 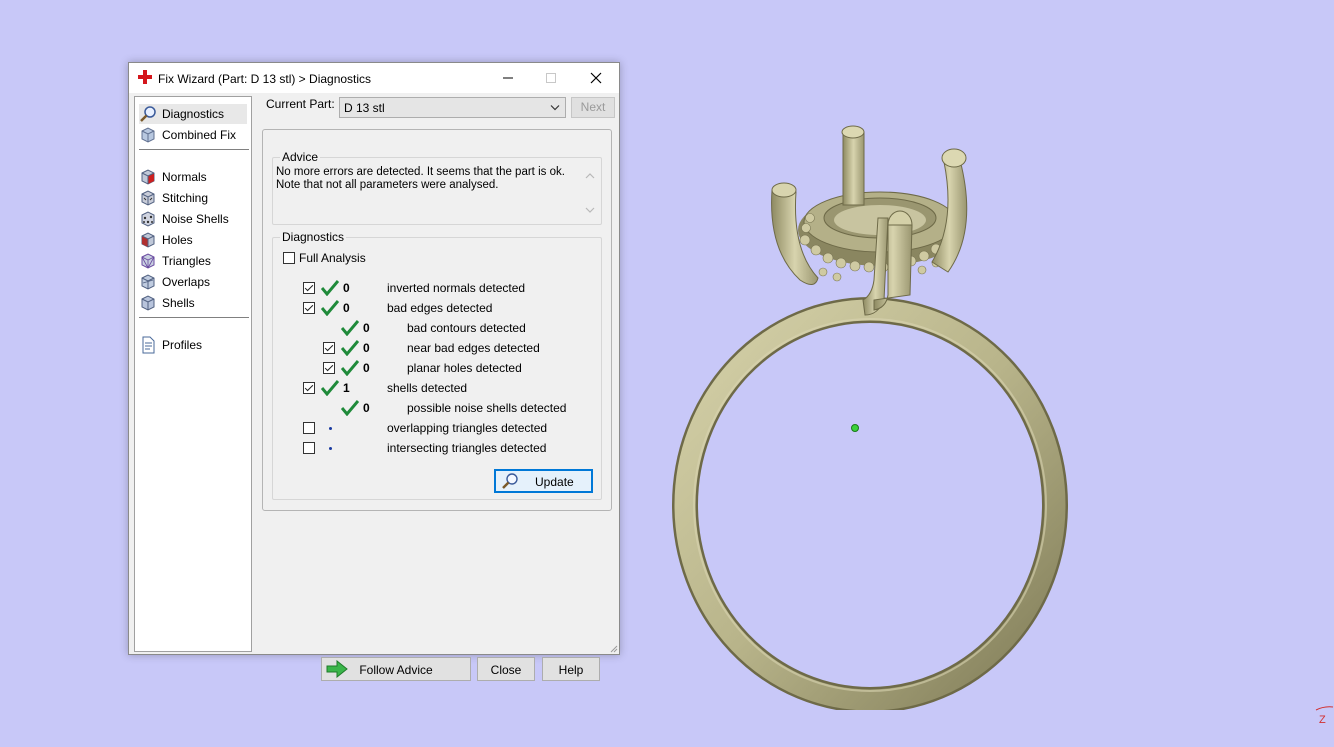 I want to click on sidebar-item-overlaps: Overlaps, so click(x=193, y=282).